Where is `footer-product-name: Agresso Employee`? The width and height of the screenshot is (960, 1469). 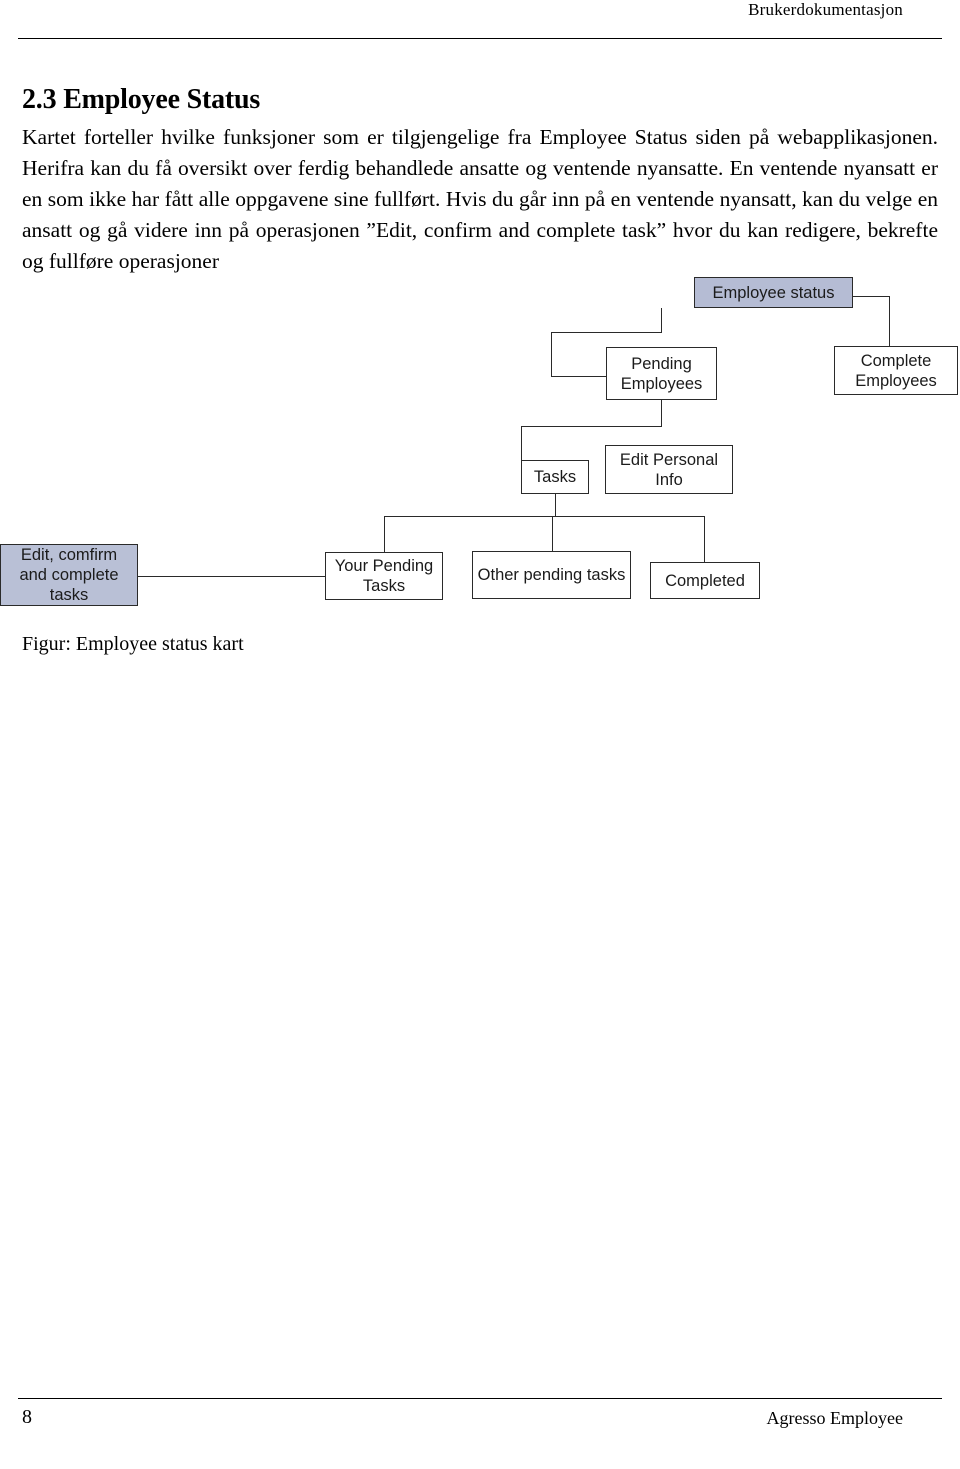
footer-product-name: Agresso Employee is located at coordinates (834, 1418).